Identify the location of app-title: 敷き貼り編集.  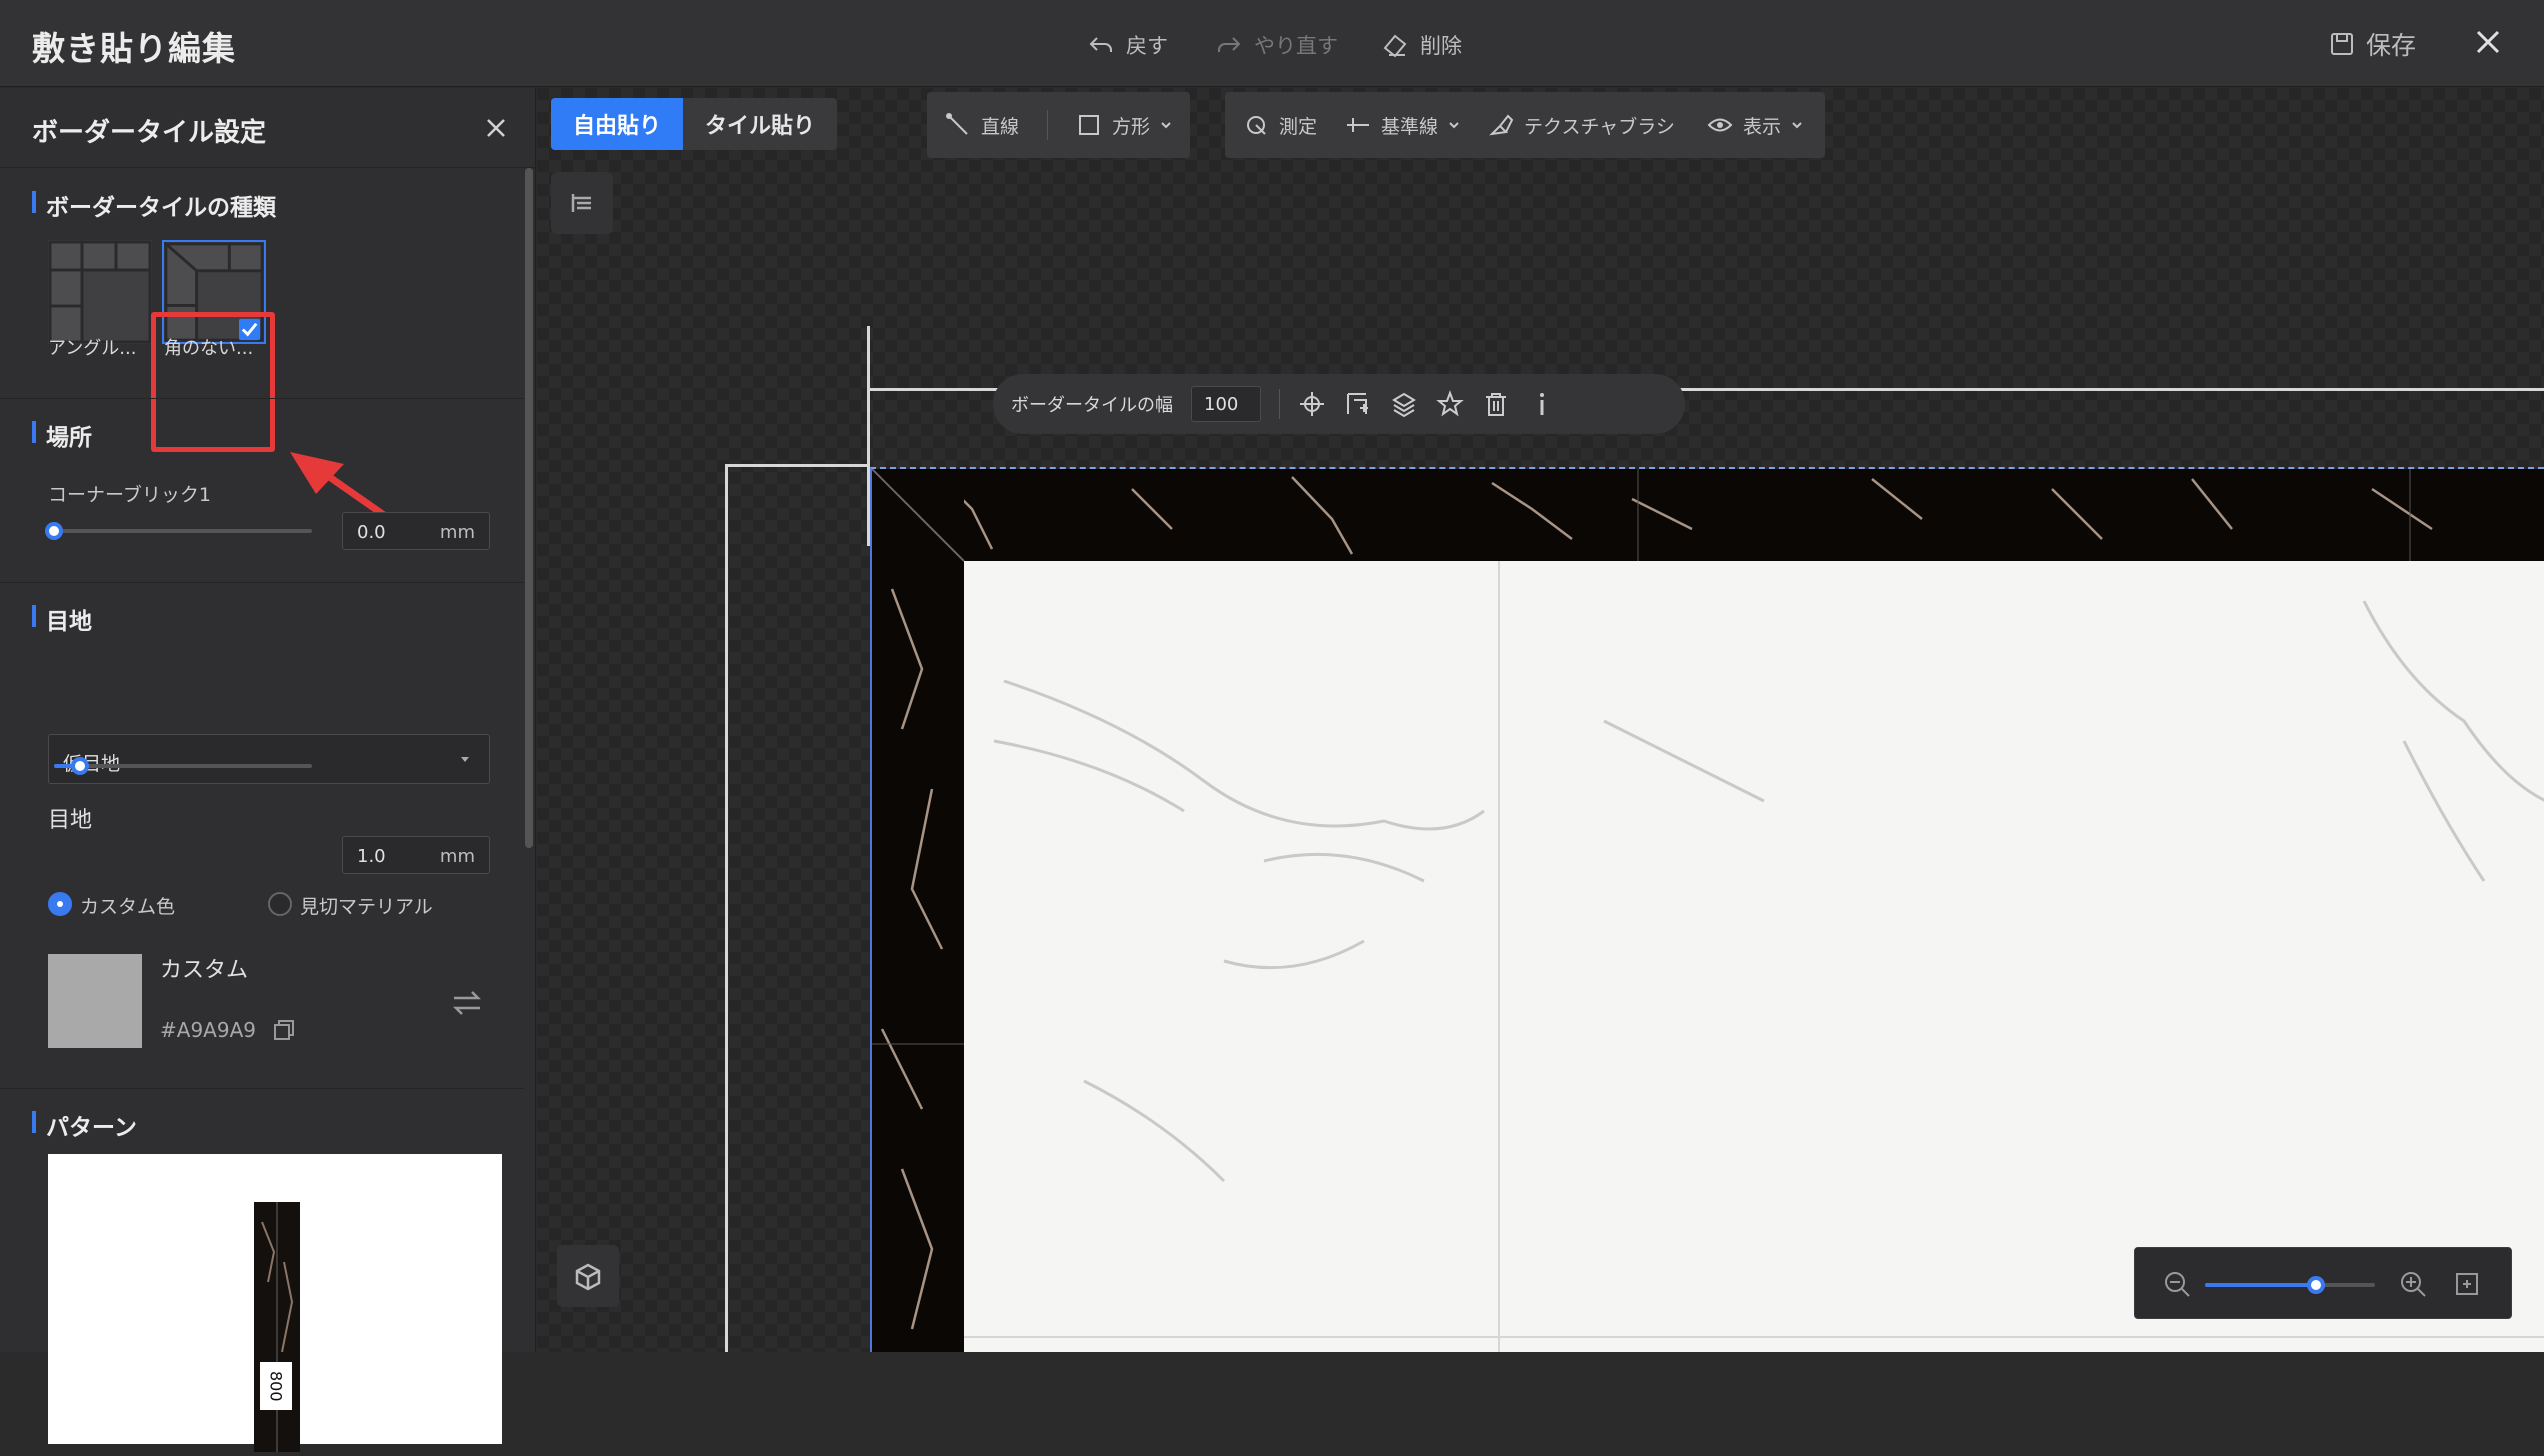
(134, 48).